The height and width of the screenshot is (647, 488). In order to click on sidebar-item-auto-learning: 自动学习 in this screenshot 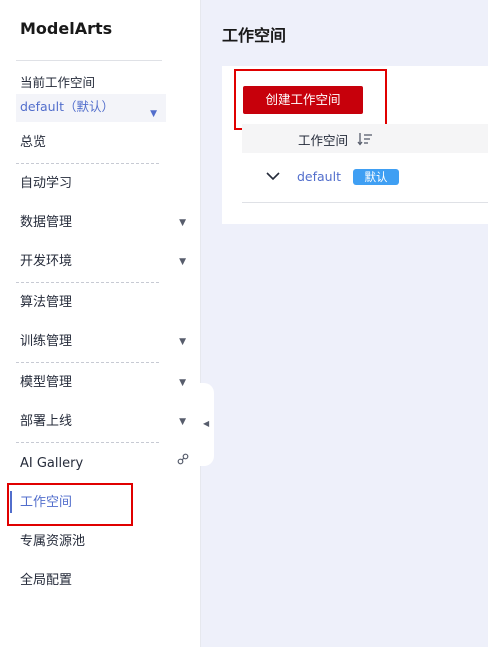, I will do `click(105, 184)`.